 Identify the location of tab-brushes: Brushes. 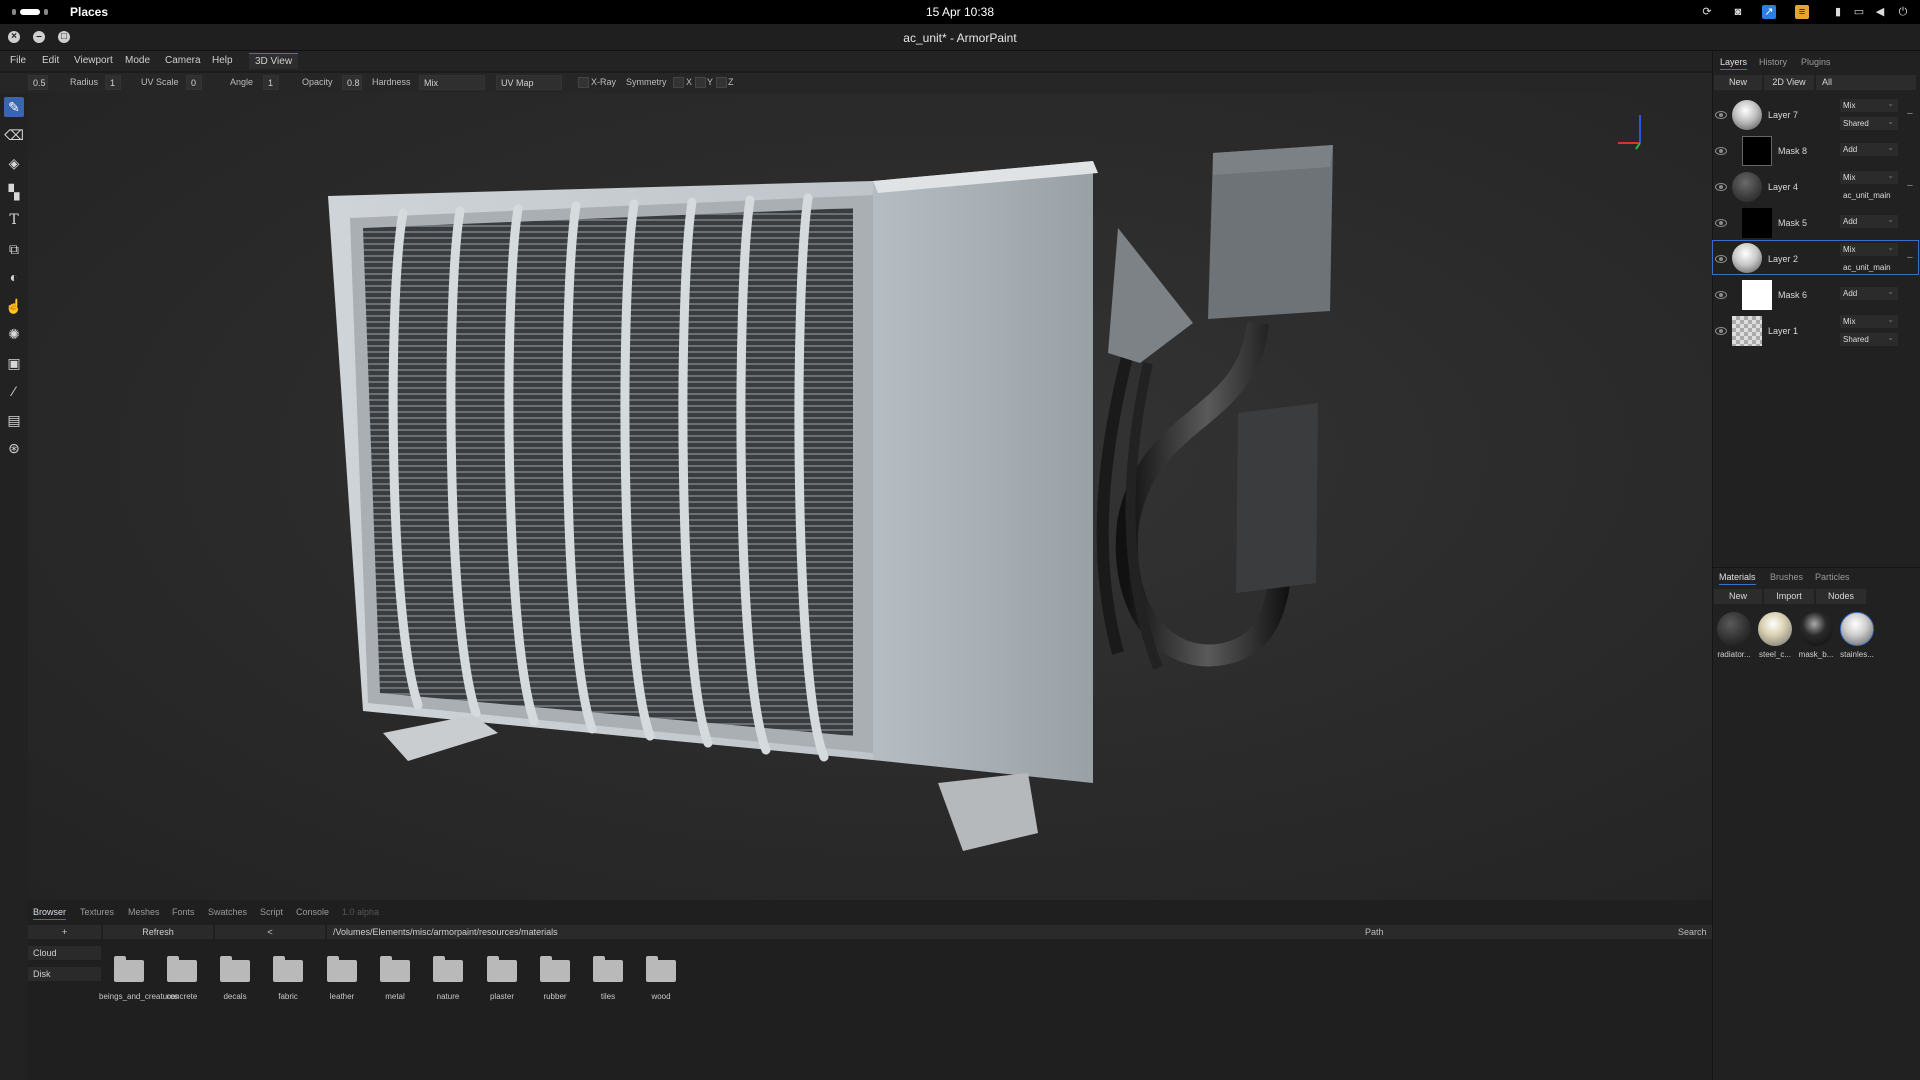
(1786, 577).